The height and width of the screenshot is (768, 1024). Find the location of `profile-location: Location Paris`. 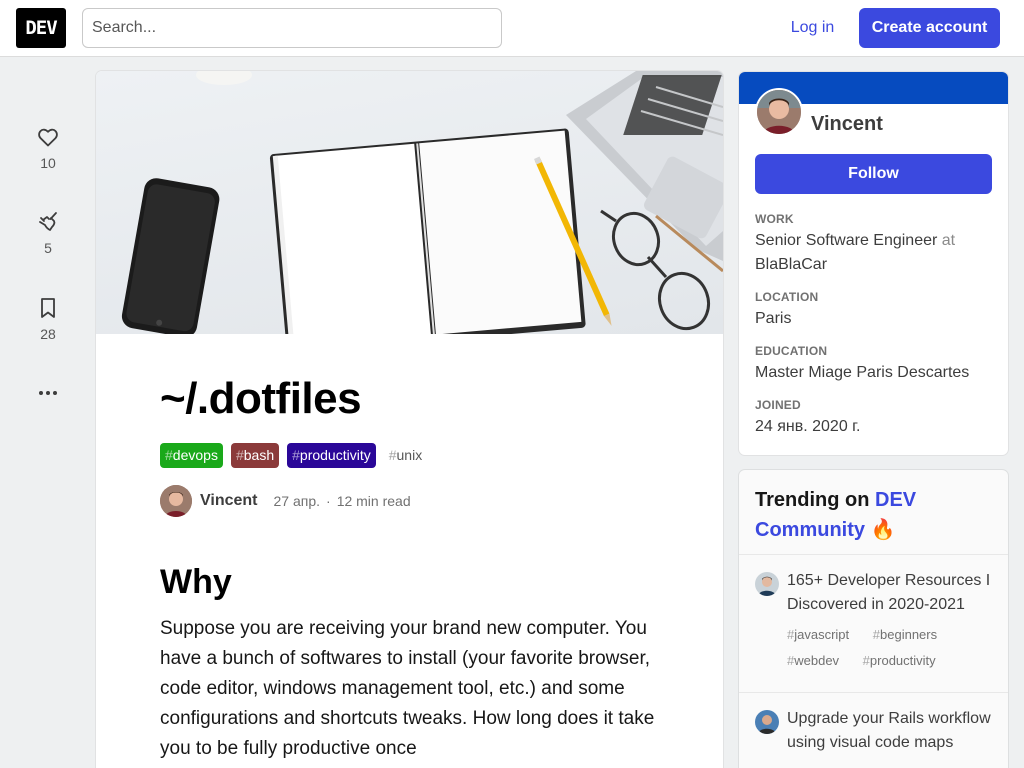

profile-location: Location Paris is located at coordinates (873, 310).